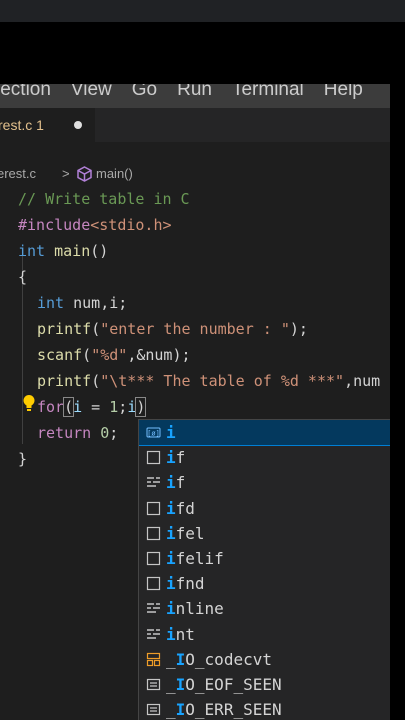 Image resolution: width=405 pixels, height=720 pixels. Describe the element at coordinates (144, 93) in the screenshot. I see `menu-go: Go` at that location.